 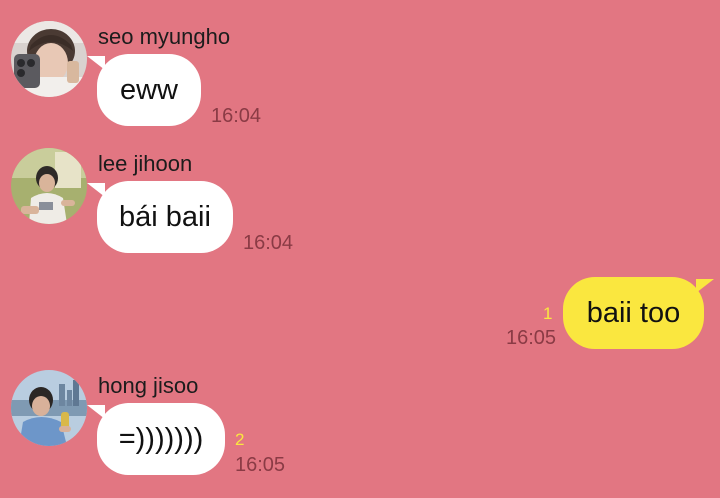 What do you see at coordinates (638, 313) in the screenshot?
I see `message-bubble: baii too` at bounding box center [638, 313].